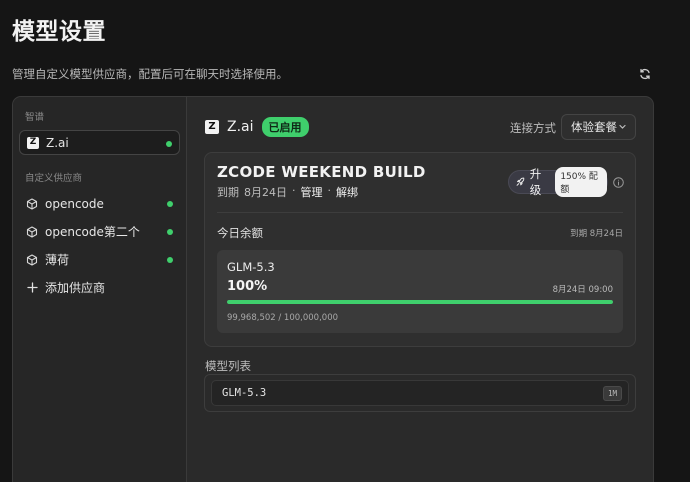  Describe the element at coordinates (285, 127) in the screenshot. I see `status-badge: 已启用` at that location.